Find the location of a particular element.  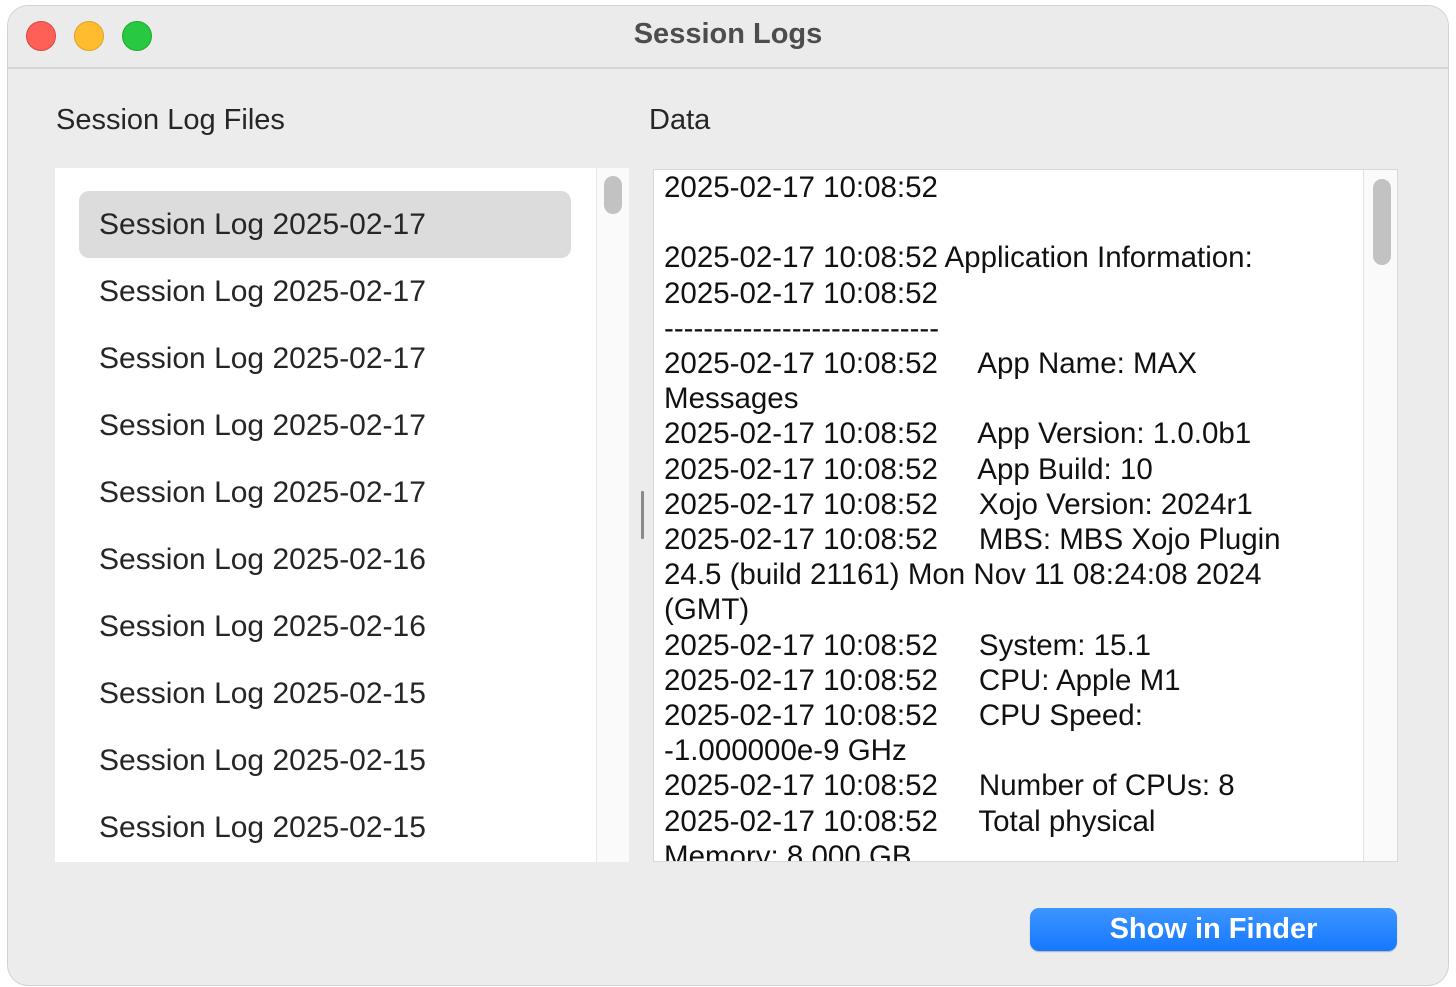

data-label: Data is located at coordinates (680, 120).